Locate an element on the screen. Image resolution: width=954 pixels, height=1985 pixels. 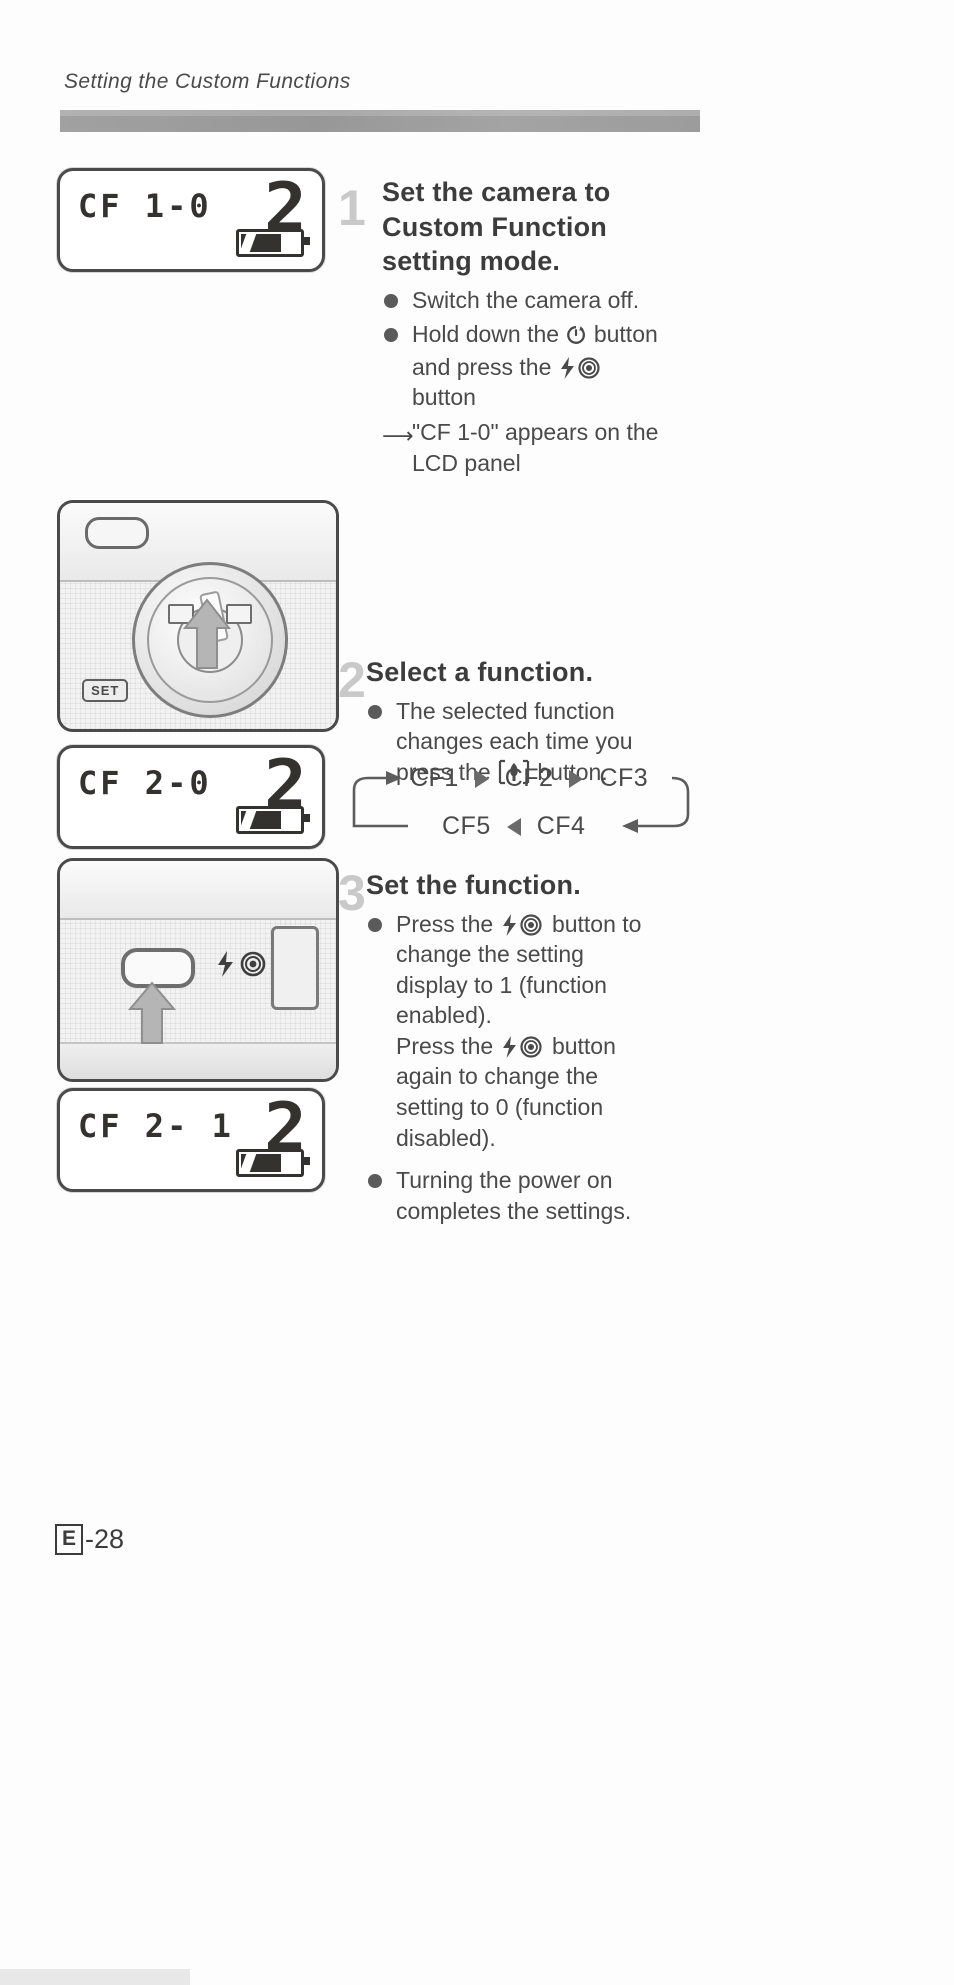
step-2-number: 2 is located at coordinates (352, 680).